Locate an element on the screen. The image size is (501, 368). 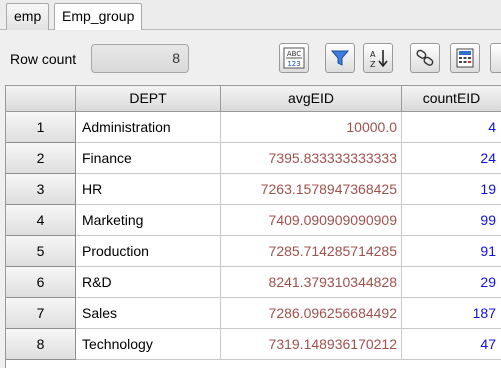
cell-dept: R&D is located at coordinates (148, 282).